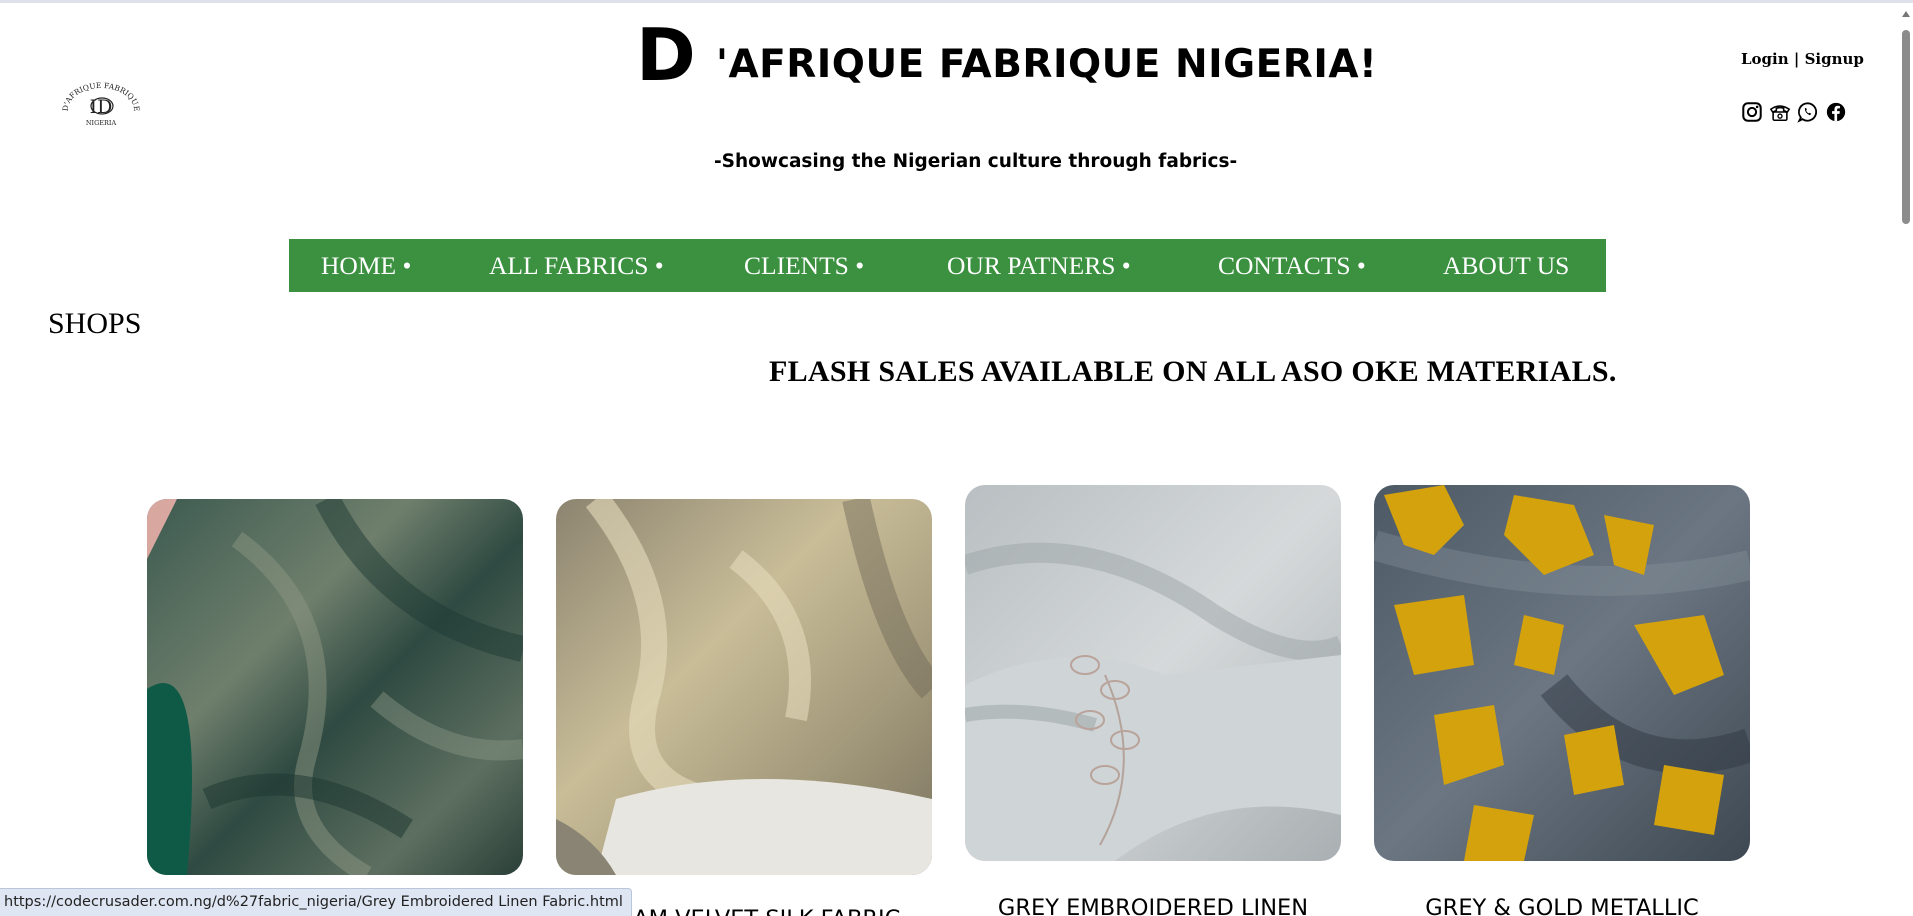 Image resolution: width=1913 pixels, height=916 pixels. Describe the element at coordinates (1834, 59) in the screenshot. I see `signup-link: Signup` at that location.